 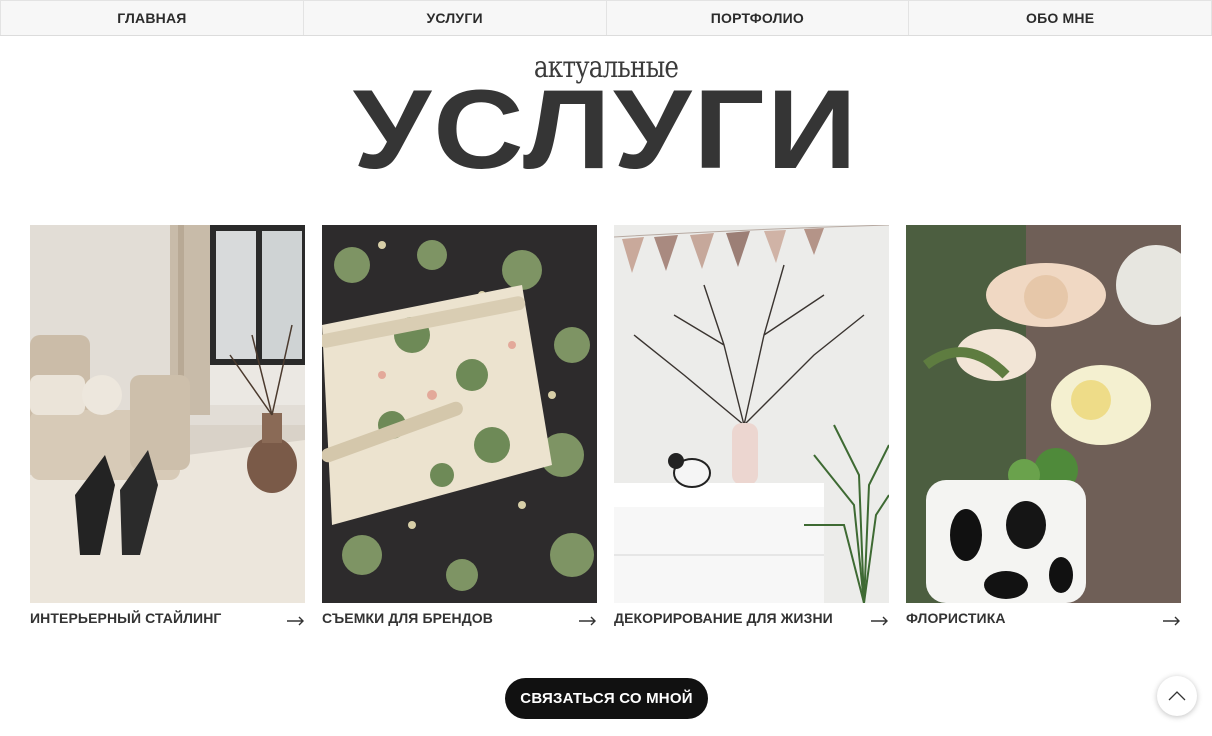 I want to click on sofa-interior-photo, so click(x=167, y=414).